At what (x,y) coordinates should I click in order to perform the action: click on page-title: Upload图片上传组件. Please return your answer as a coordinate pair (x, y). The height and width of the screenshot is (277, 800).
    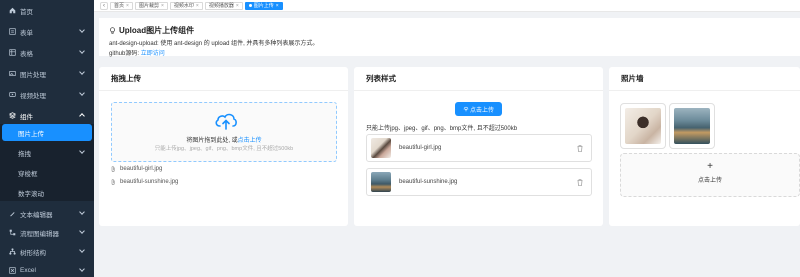
    Looking at the image, I should click on (157, 30).